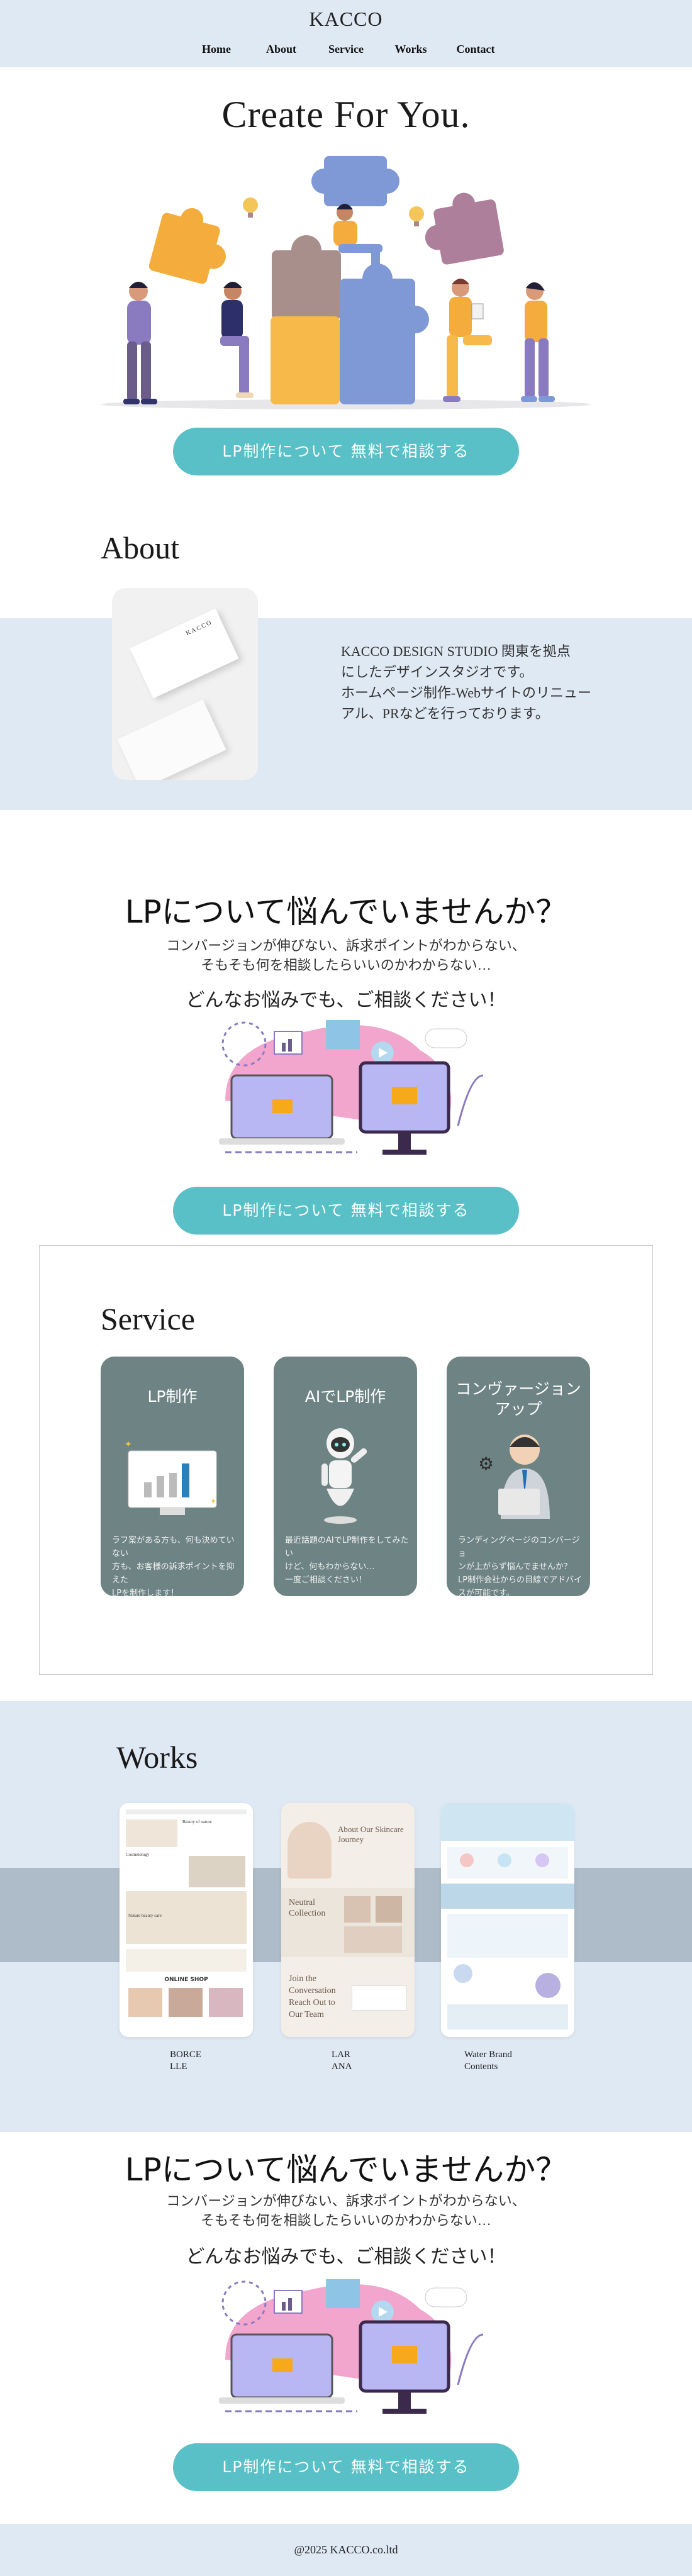 The width and height of the screenshot is (692, 2576). I want to click on service-card-title: LP制作, so click(173, 1396).